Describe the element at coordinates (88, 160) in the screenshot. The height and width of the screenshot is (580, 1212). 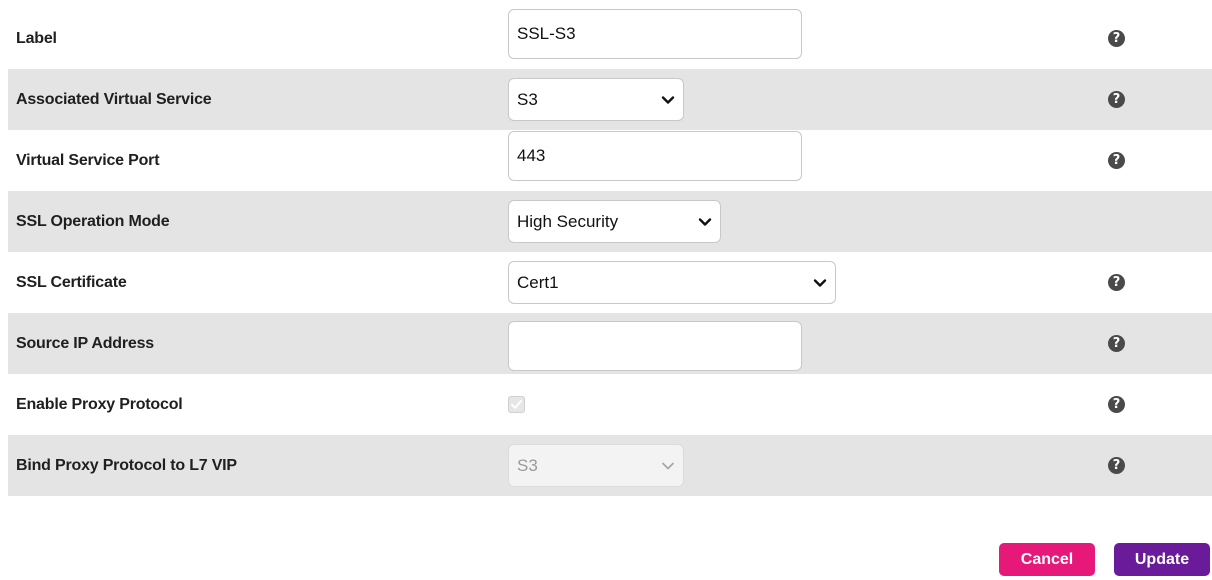
I see `virtual-service-port-label: Virtual Service Port` at that location.